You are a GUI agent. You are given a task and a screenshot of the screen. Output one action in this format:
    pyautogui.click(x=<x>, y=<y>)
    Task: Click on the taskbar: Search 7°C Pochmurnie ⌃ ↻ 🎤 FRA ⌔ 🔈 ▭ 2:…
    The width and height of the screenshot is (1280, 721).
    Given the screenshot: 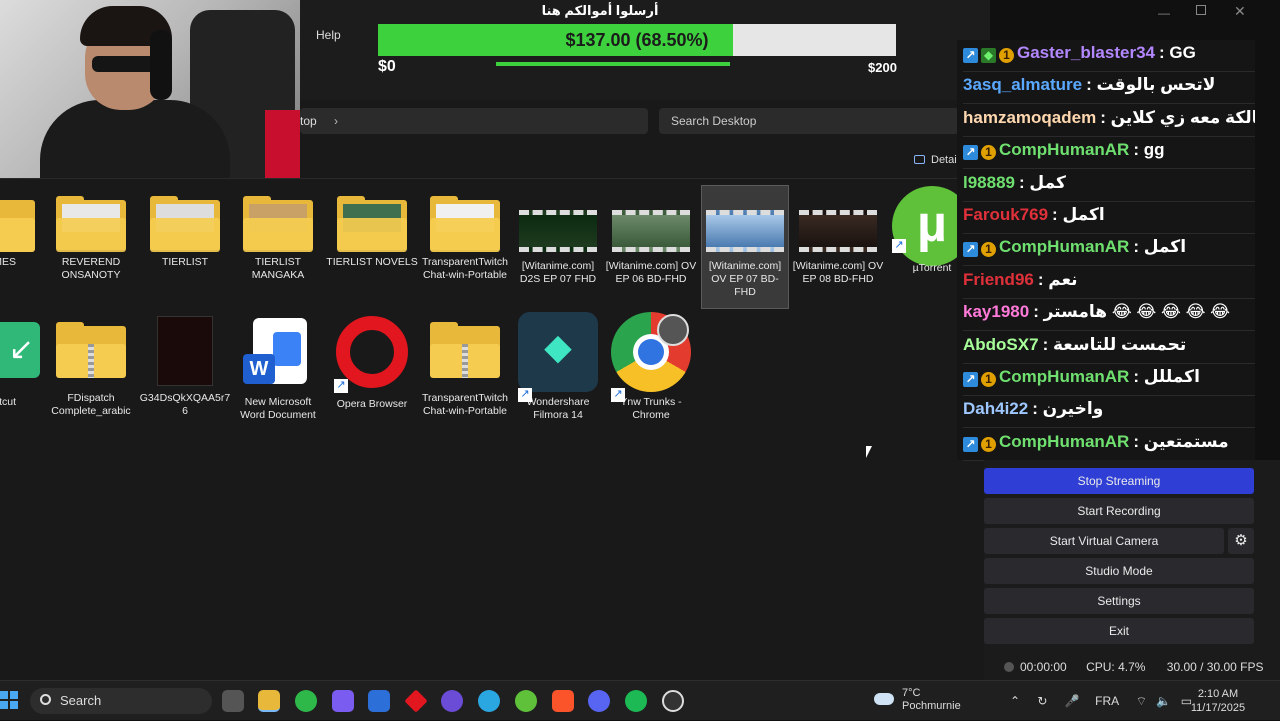 What is the action you would take?
    pyautogui.click(x=640, y=700)
    